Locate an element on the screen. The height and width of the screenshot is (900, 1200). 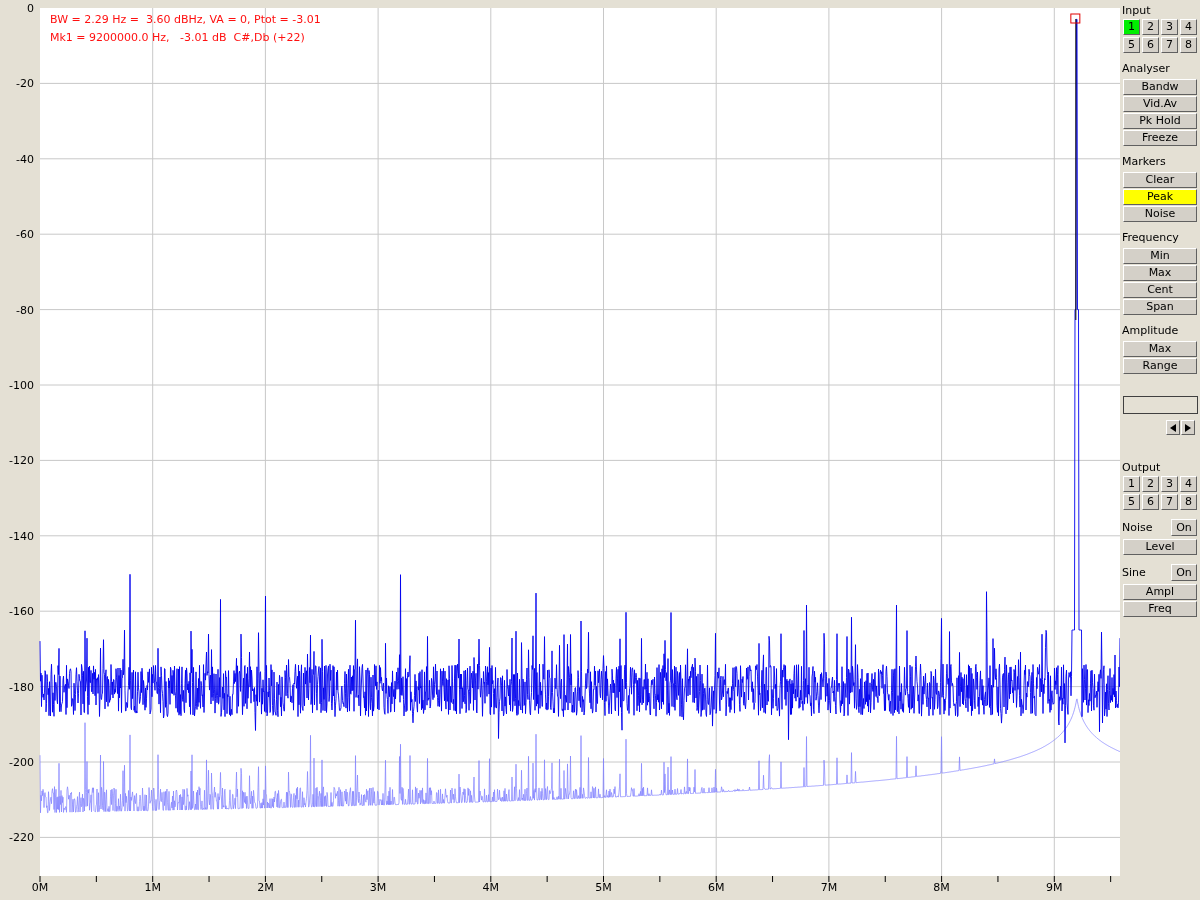
y-axis-label: -220 is located at coordinates (21, 838).